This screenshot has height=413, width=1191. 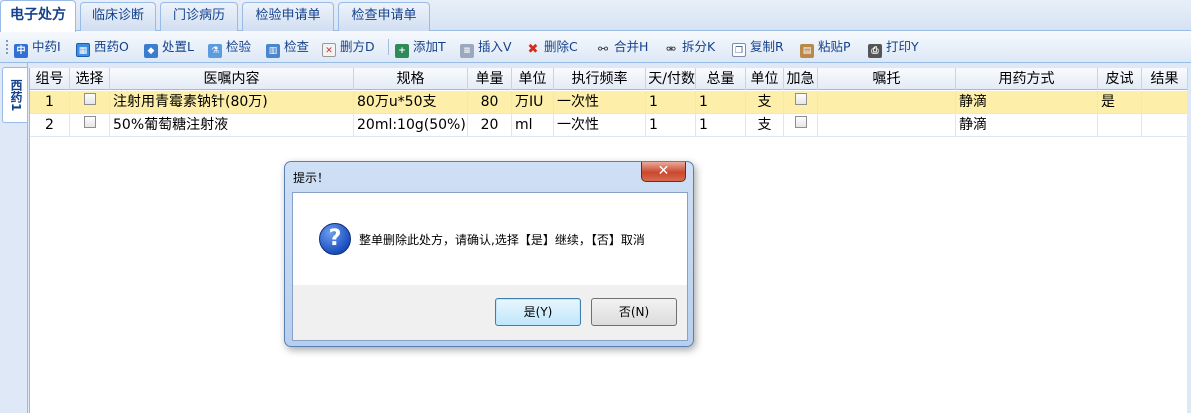 What do you see at coordinates (1027, 79) in the screenshot?
I see `col-route: 用药方式` at bounding box center [1027, 79].